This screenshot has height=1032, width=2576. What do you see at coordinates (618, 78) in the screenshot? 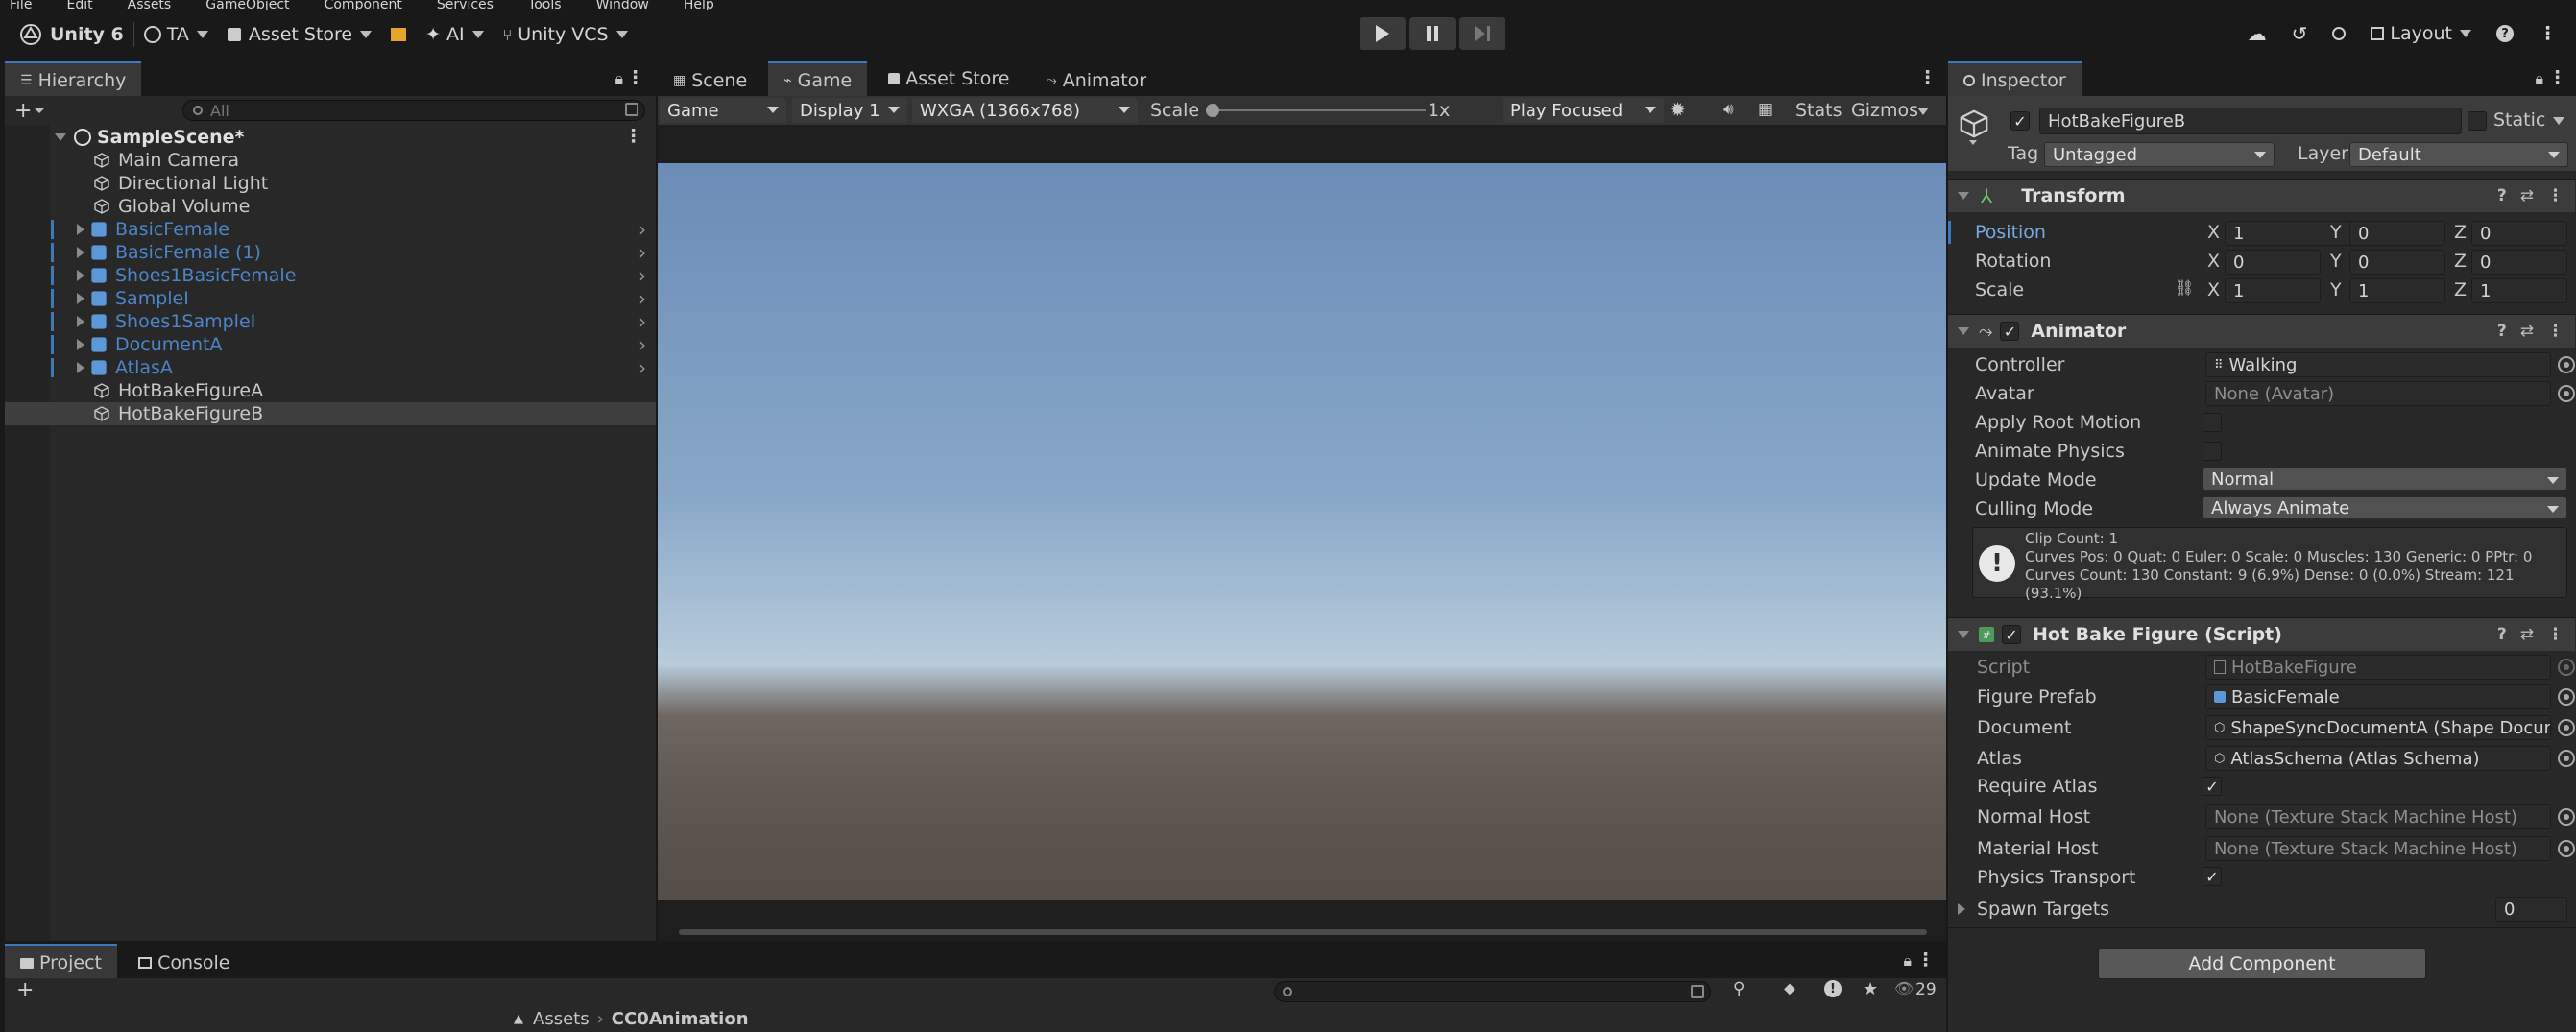
I see `lock-icon: 🔒︎` at bounding box center [618, 78].